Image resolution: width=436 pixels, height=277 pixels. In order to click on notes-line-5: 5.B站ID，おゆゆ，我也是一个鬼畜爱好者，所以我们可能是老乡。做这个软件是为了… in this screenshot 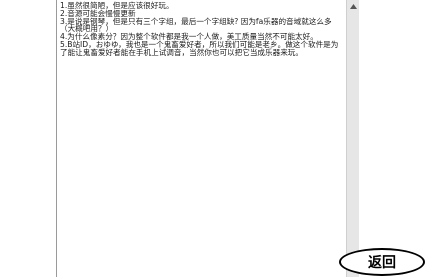, I will do `click(199, 48)`.